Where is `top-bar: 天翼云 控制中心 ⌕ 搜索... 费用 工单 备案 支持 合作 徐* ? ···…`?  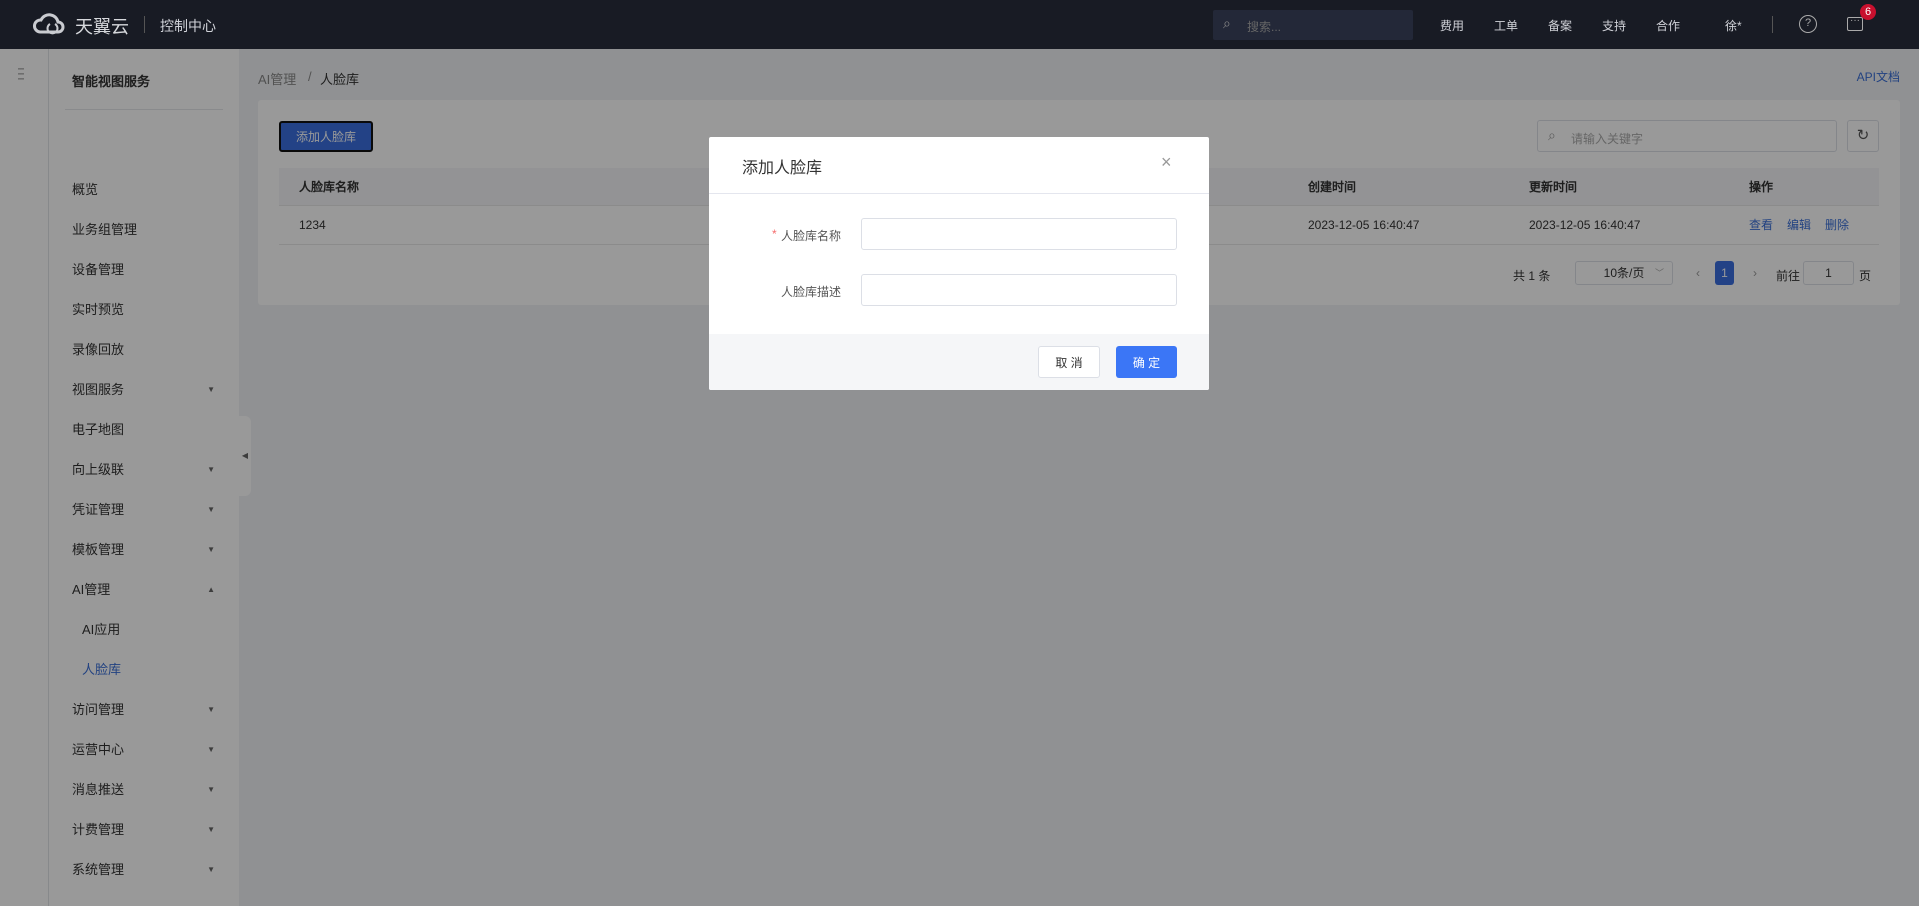
top-bar: 天翼云 控制中心 ⌕ 搜索... 费用 工单 备案 支持 合作 徐* ? ···… is located at coordinates (959, 24).